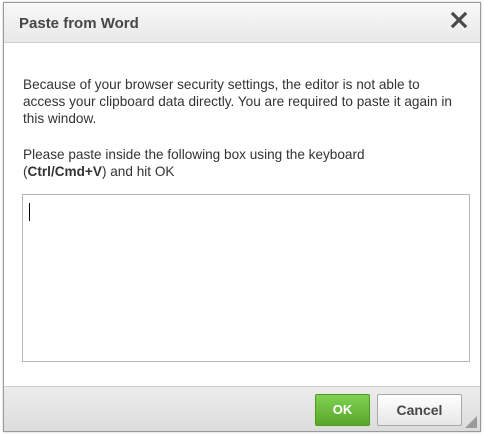 The height and width of the screenshot is (434, 484). Describe the element at coordinates (64, 171) in the screenshot. I see `keyboard-shortcut: Ctrl/Cmd+V` at that location.